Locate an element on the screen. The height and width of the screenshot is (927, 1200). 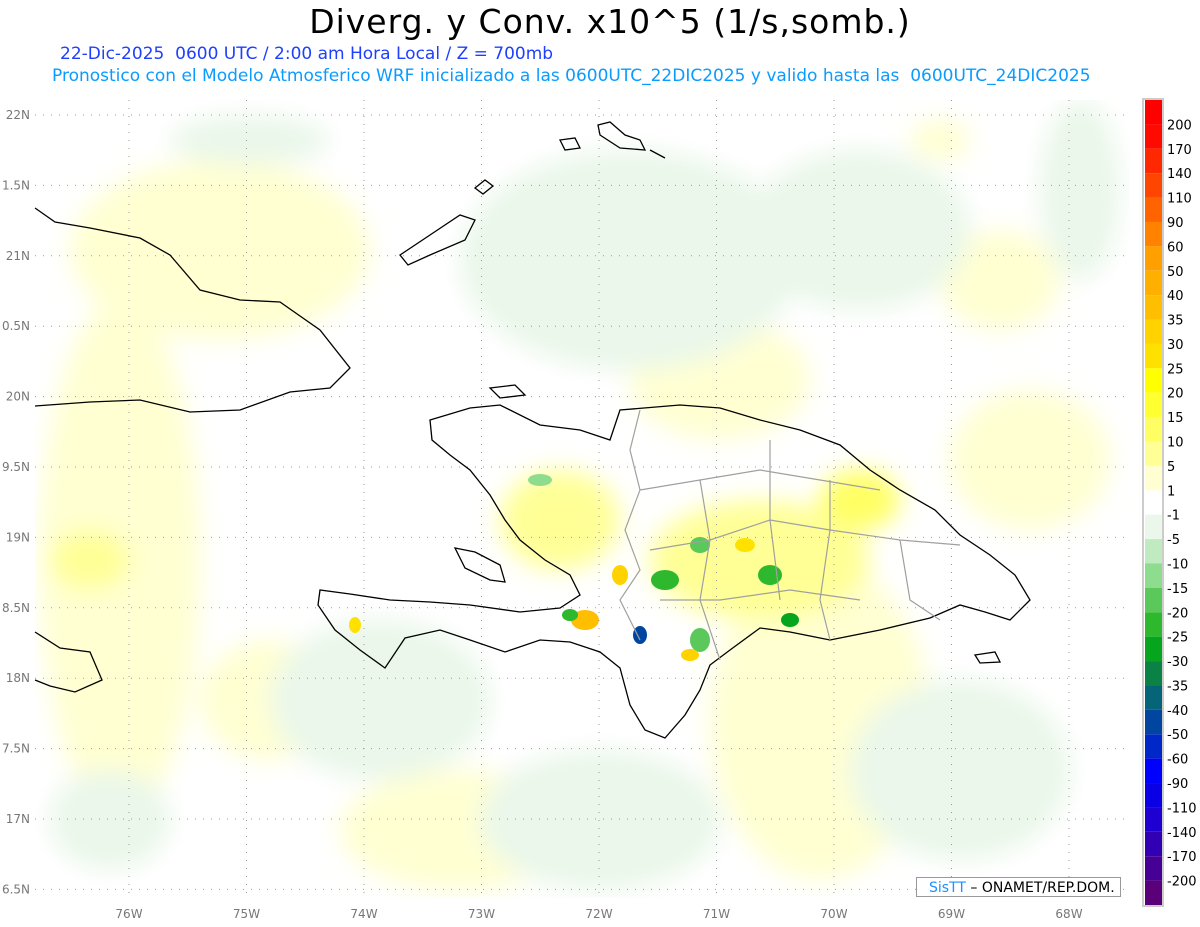
lon-label: 72W is located at coordinates (598, 914).